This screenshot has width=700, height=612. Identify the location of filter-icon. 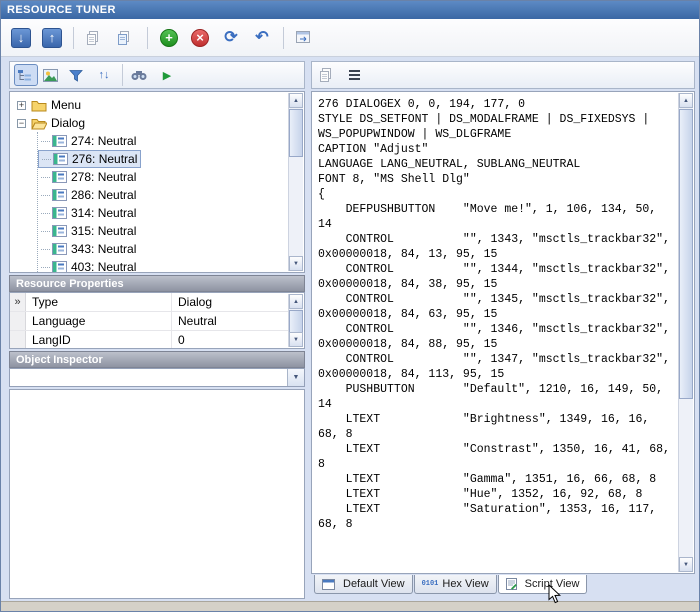
(76, 75).